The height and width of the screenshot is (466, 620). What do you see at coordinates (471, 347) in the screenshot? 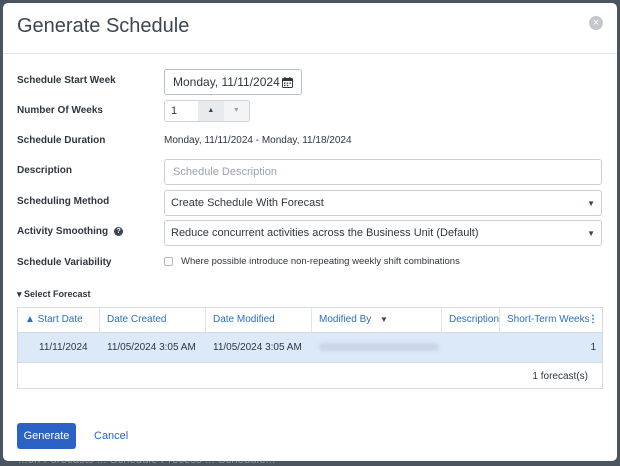
I see `cell-description` at bounding box center [471, 347].